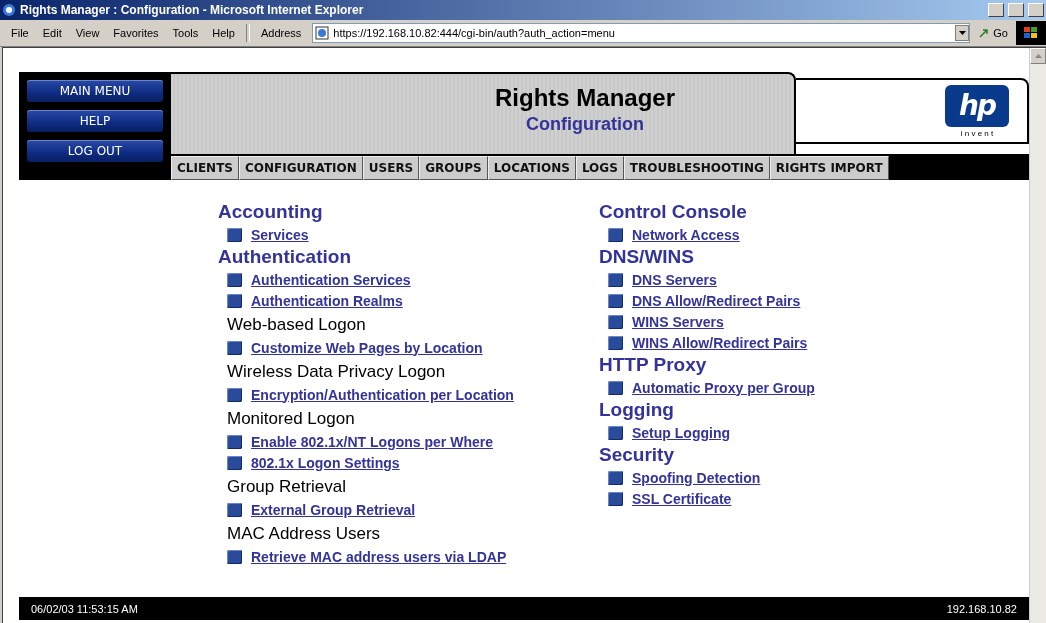  Describe the element at coordinates (20, 33) in the screenshot. I see `menu-item: File` at that location.